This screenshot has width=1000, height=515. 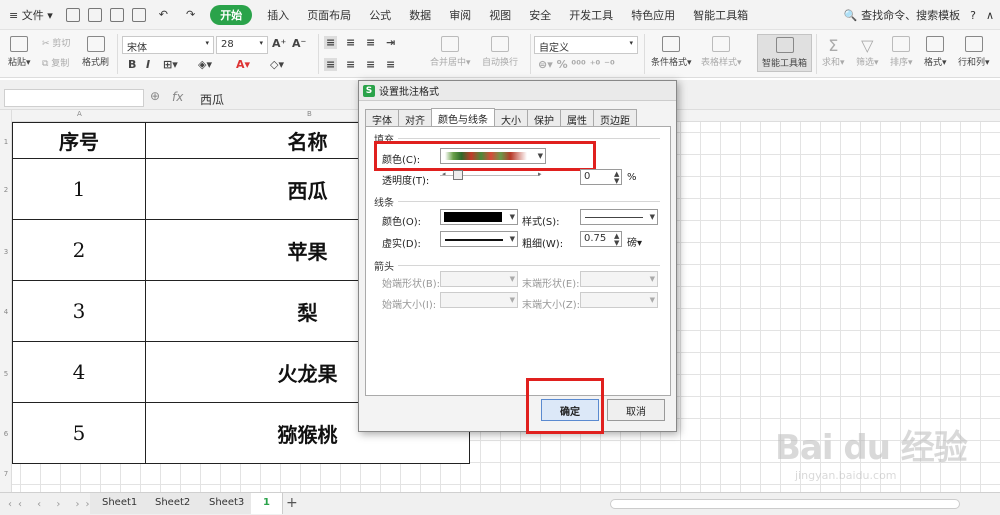 I want to click on row-header: 1, so click(x=6, y=142).